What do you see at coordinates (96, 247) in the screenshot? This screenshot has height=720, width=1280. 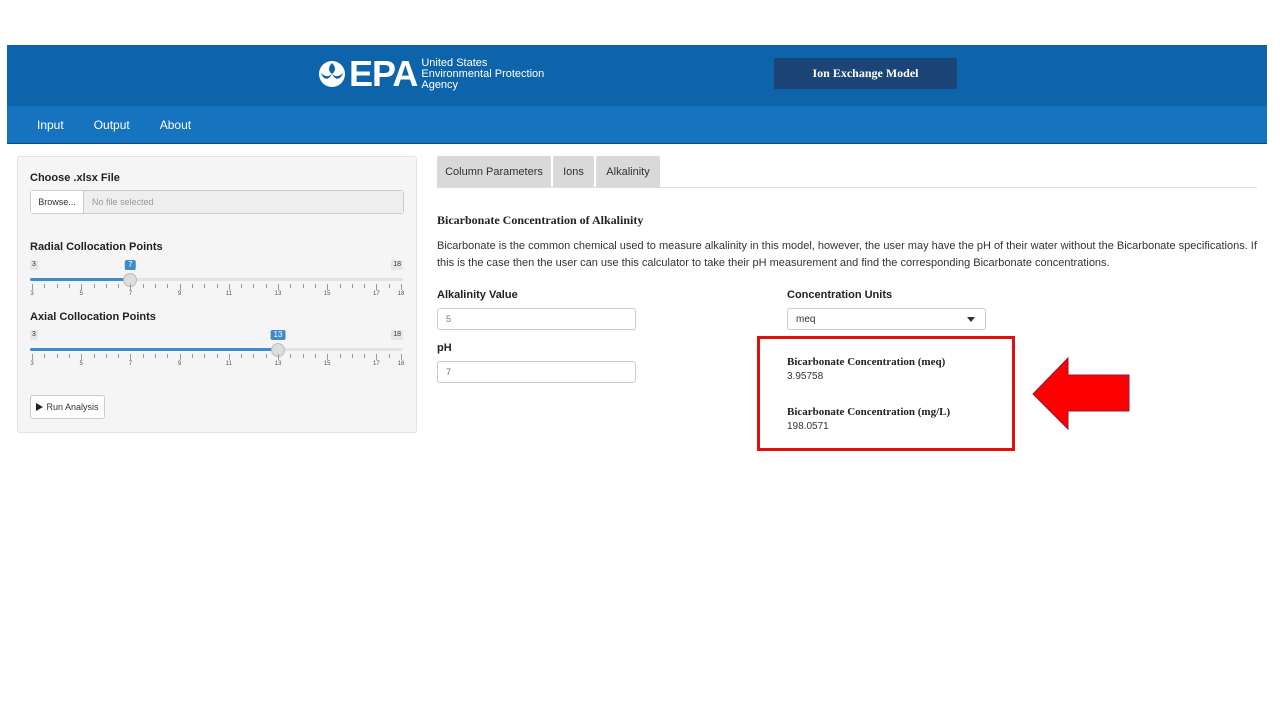 I see `radial-slider-label: Radial Collocation Points` at bounding box center [96, 247].